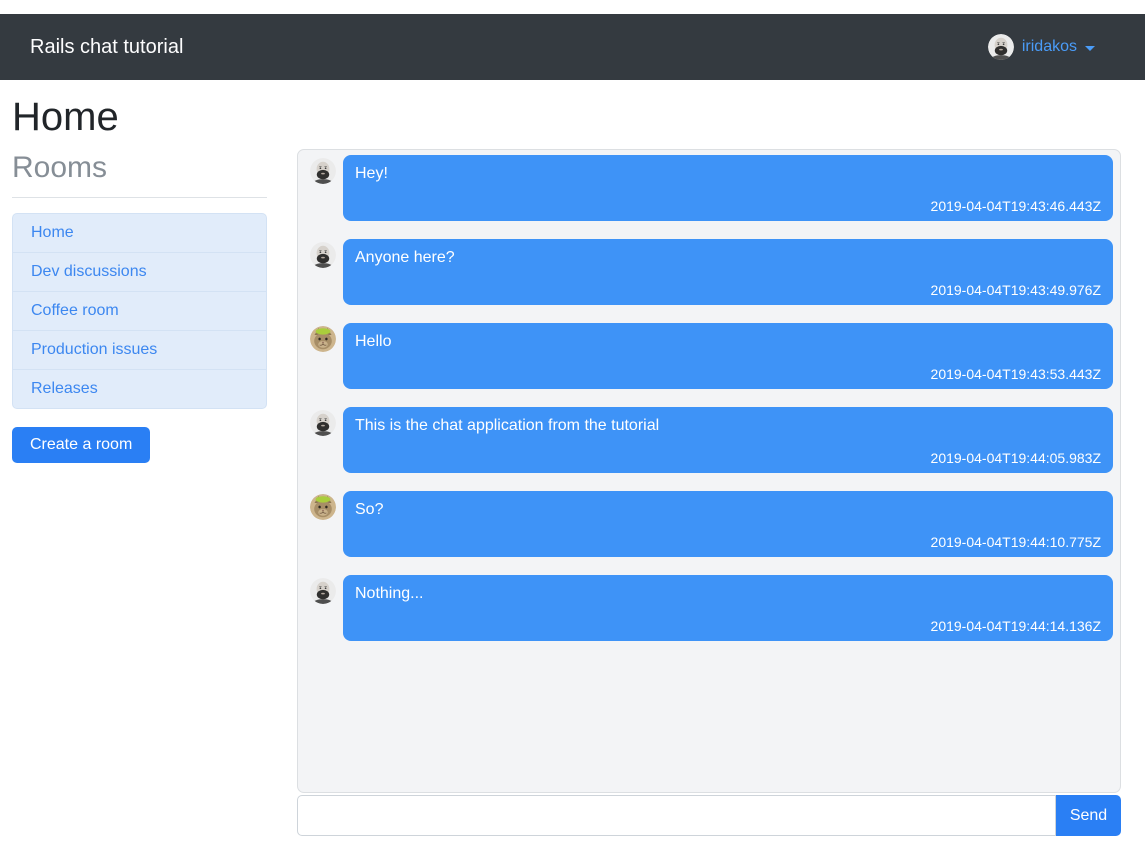 Image resolution: width=1145 pixels, height=867 pixels. I want to click on chat-message: So? 2019-04-04T19:44:10.775Z, so click(709, 524).